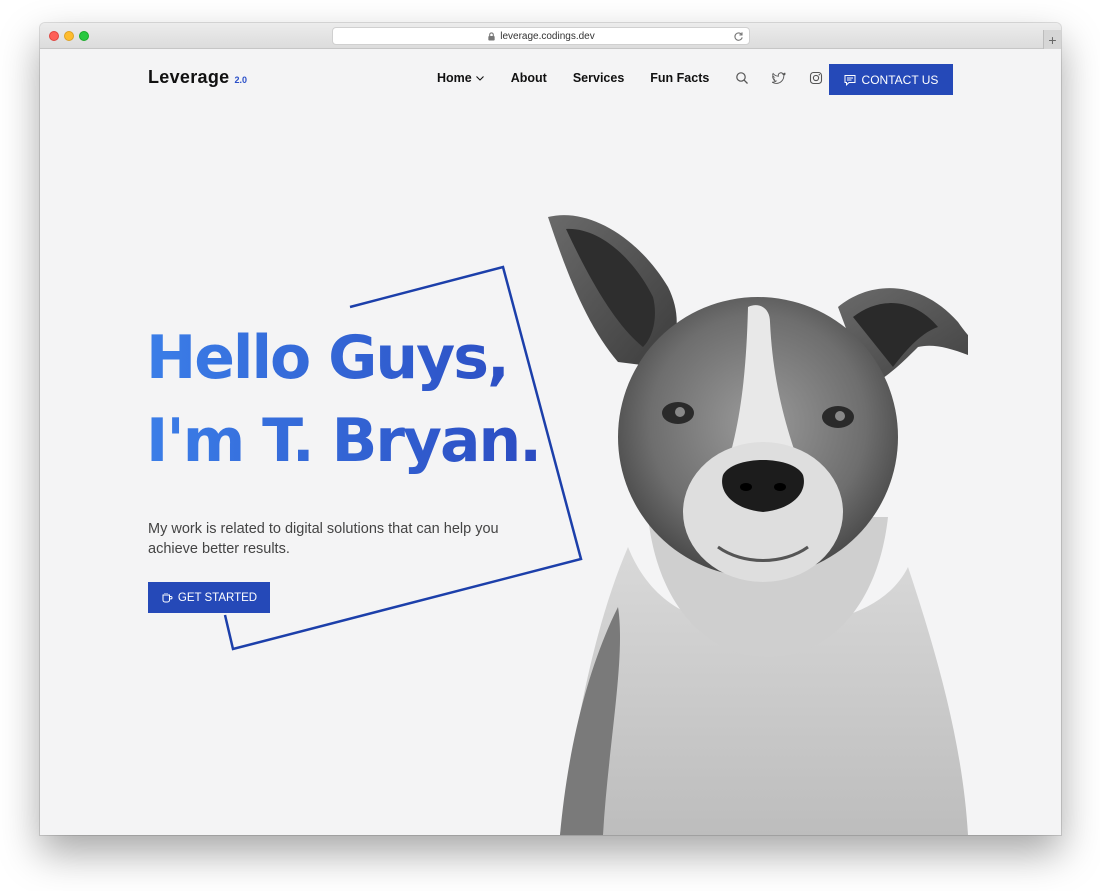 The width and height of the screenshot is (1100, 891). Describe the element at coordinates (240, 80) in the screenshot. I see `logo-version: 2.0` at that location.